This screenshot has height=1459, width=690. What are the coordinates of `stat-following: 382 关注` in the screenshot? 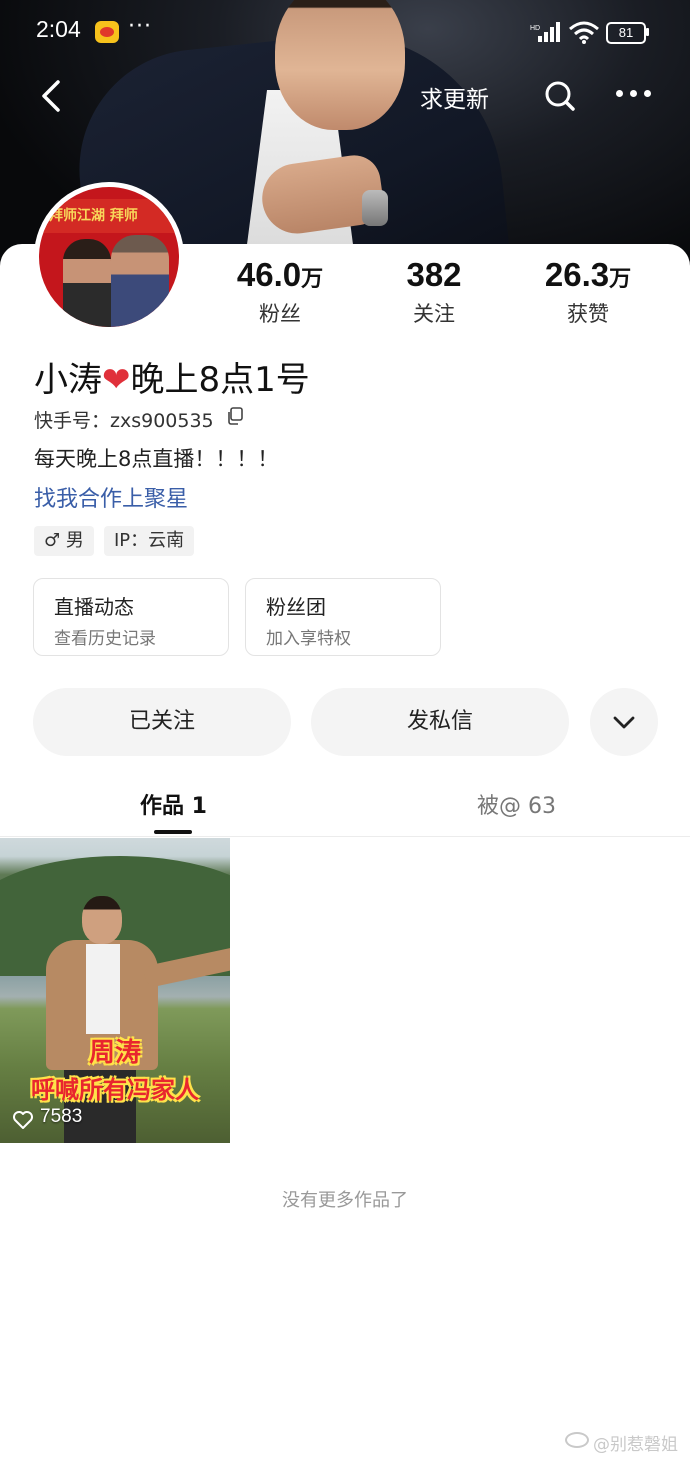 It's located at (434, 292).